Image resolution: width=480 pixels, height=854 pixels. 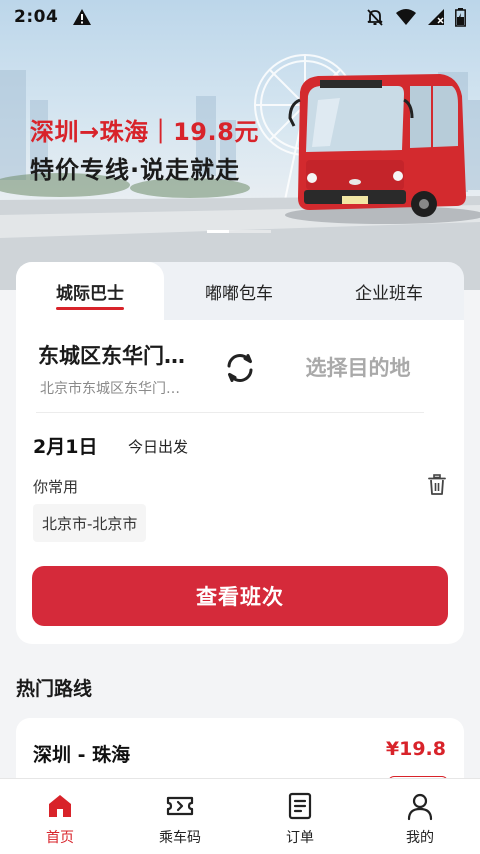 What do you see at coordinates (389, 293) in the screenshot?
I see `tab-label: 企业班车` at bounding box center [389, 293].